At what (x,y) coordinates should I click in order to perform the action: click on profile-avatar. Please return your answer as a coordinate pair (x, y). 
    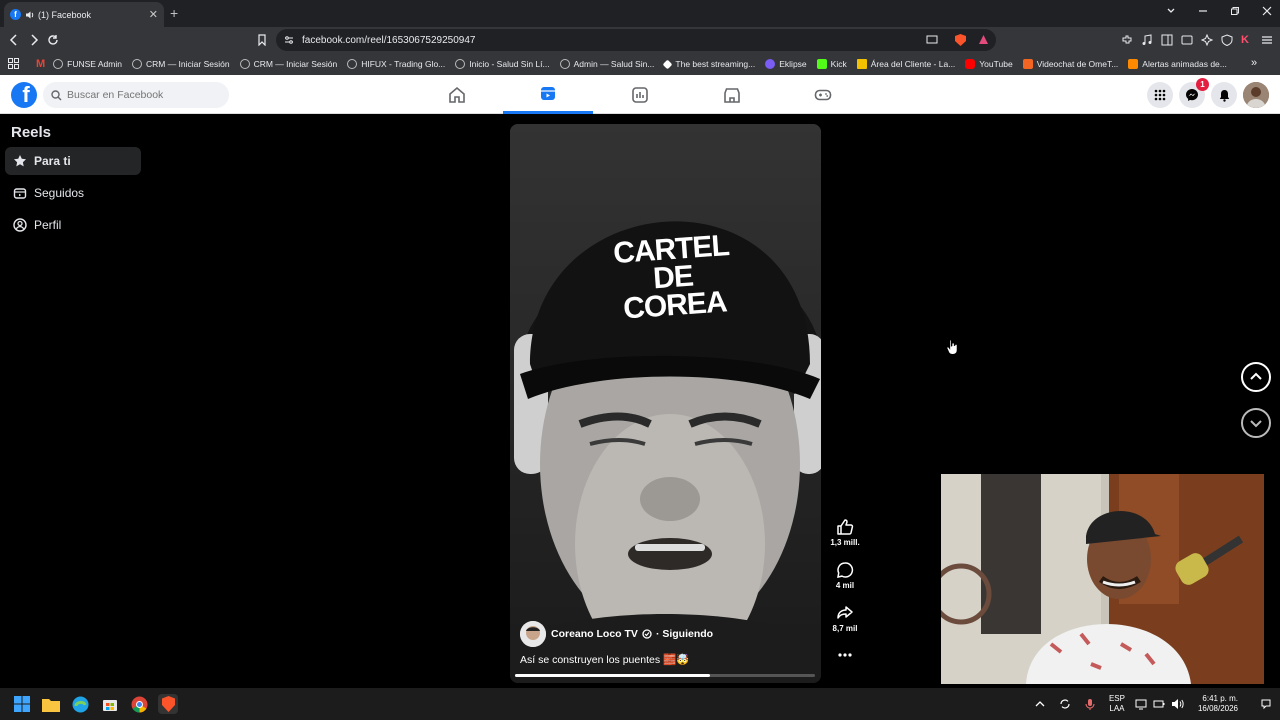
    Looking at the image, I should click on (1256, 95).